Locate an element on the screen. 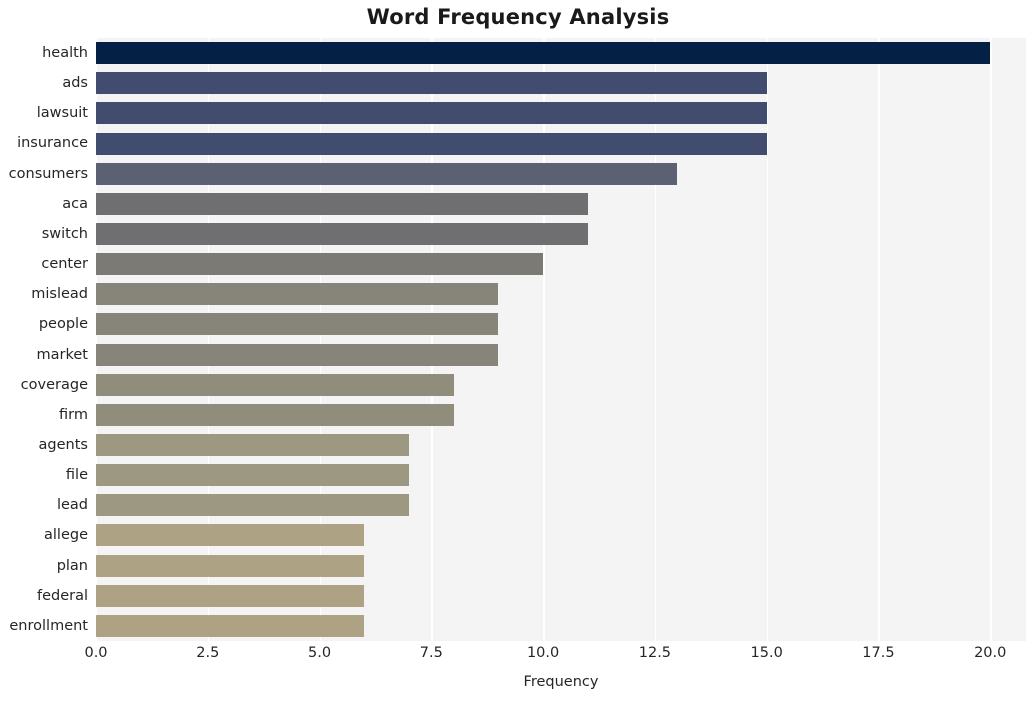 The height and width of the screenshot is (701, 1036). y-tick-label-switch: switch is located at coordinates (64, 233).